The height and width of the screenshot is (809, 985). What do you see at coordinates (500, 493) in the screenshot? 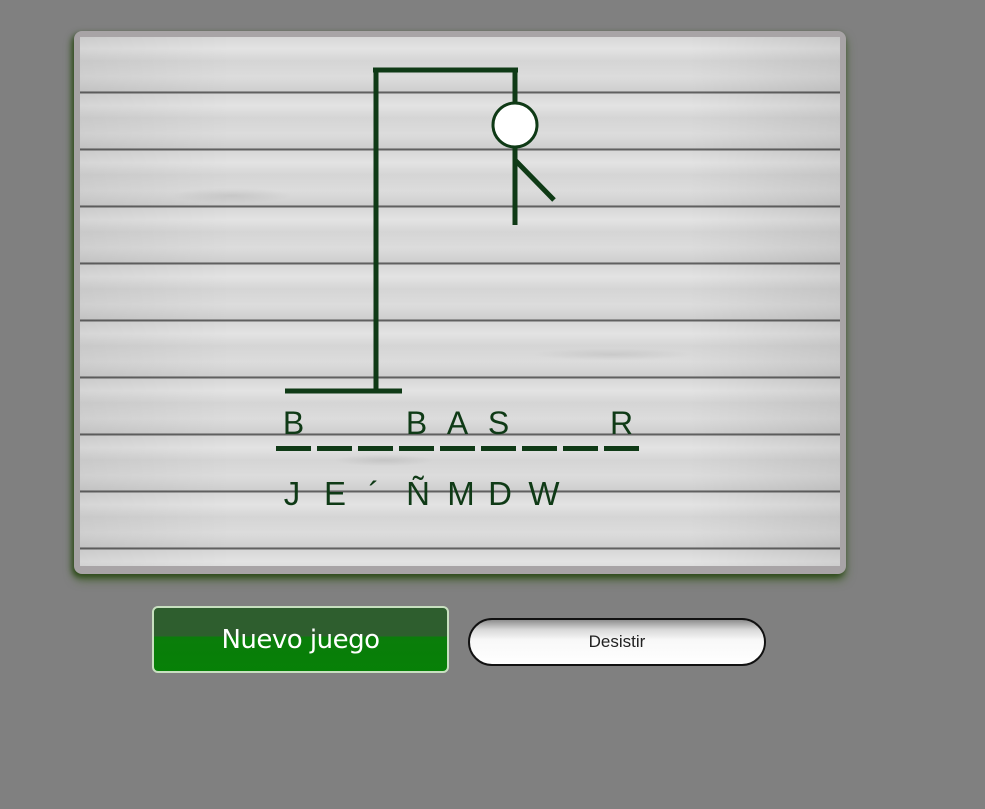
I see `wrong-letter: D` at bounding box center [500, 493].